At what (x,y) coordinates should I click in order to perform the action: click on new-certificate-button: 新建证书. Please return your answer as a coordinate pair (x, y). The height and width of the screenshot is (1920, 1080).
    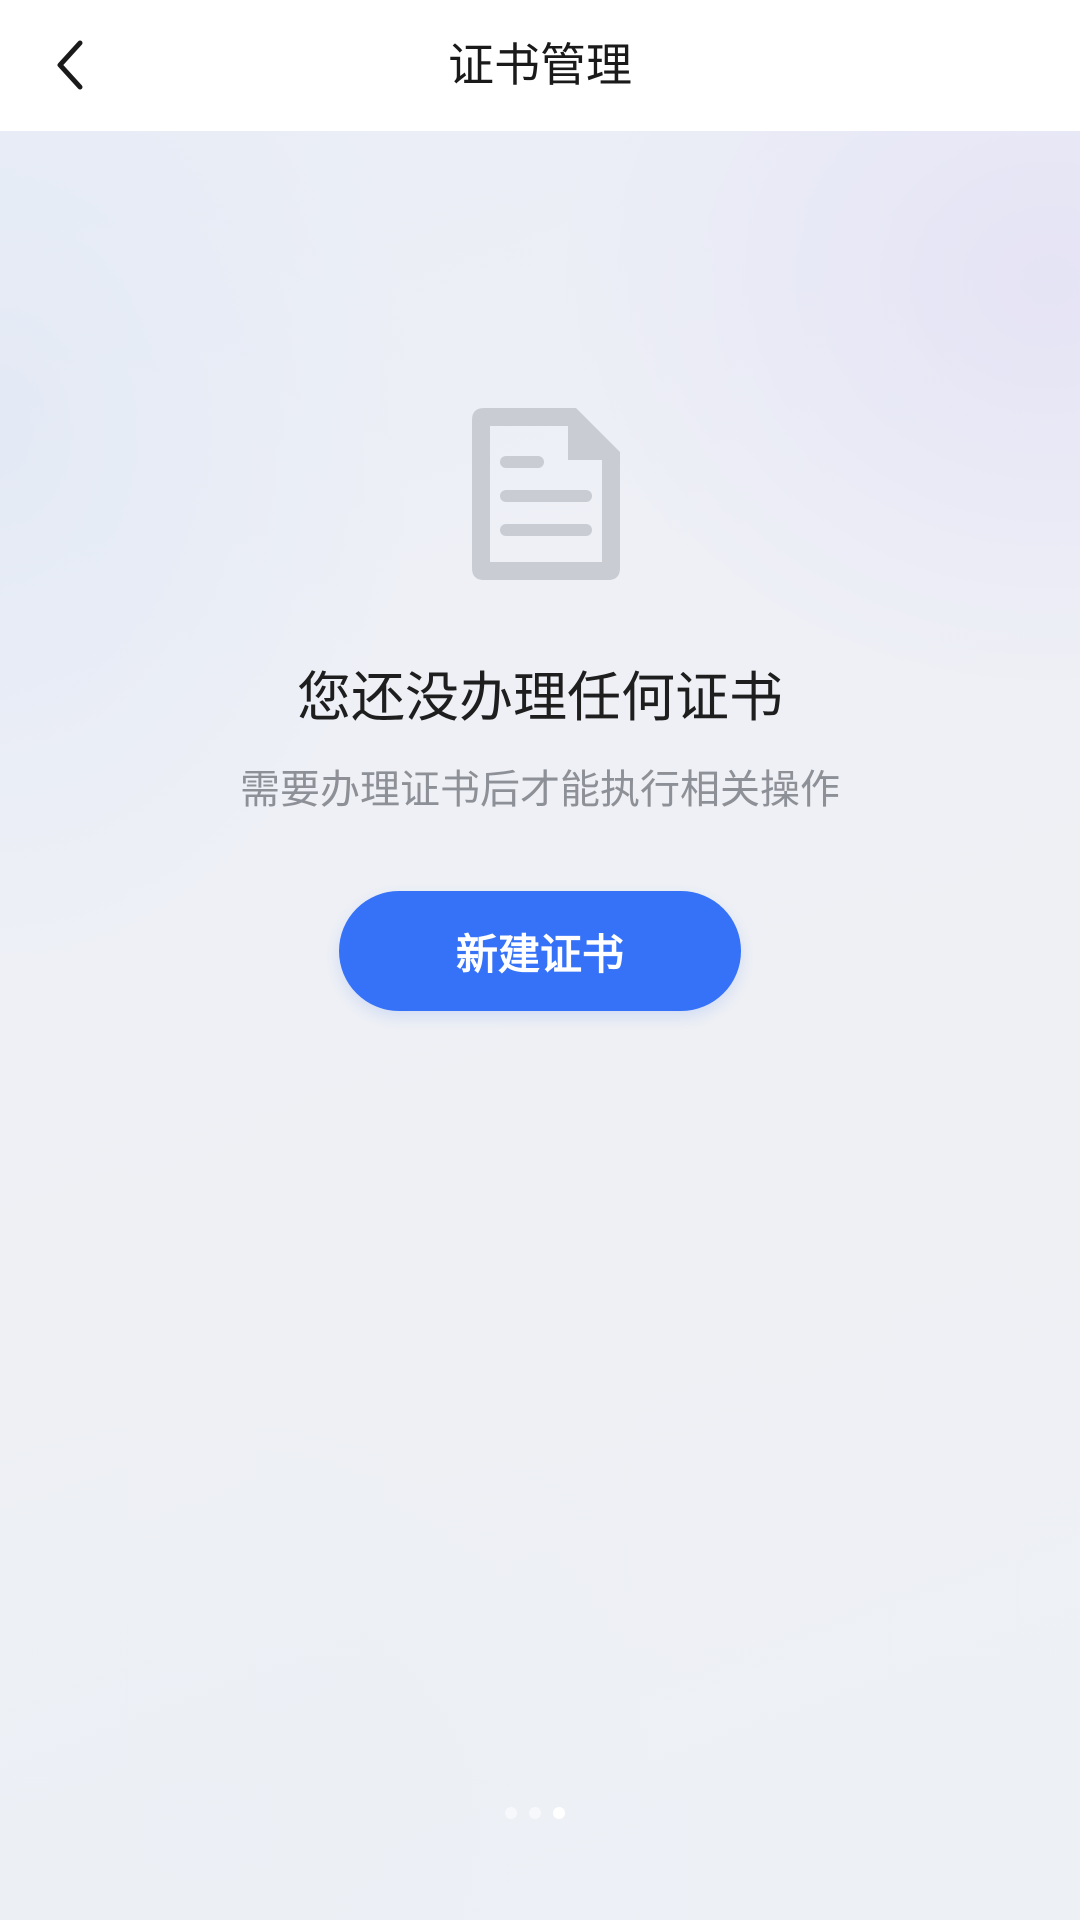
    Looking at the image, I should click on (540, 951).